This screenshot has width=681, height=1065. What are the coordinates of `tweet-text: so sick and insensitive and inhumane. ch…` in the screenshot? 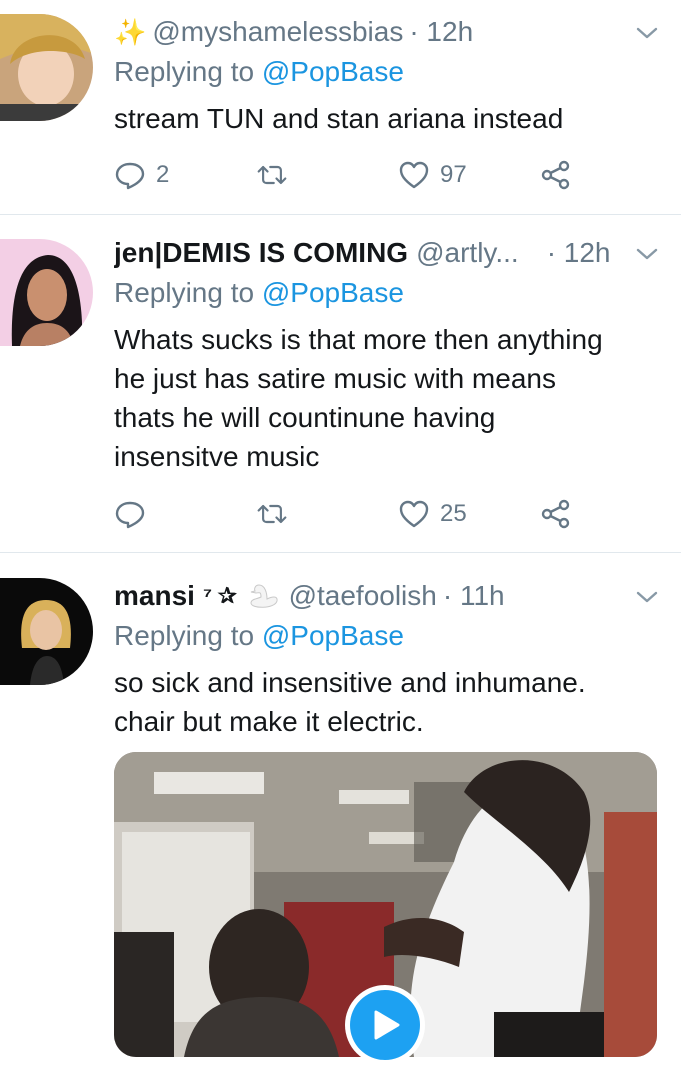 It's located at (382, 702).